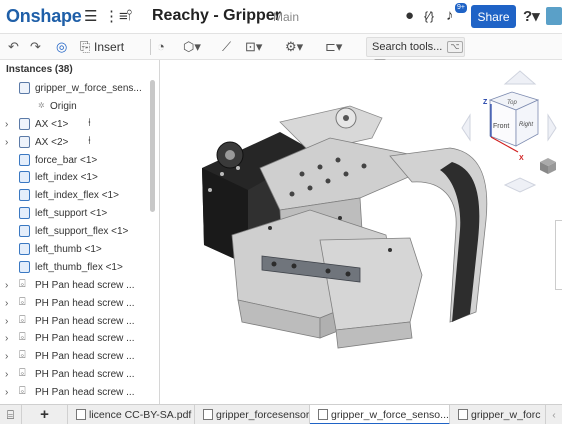 Image resolution: width=562 pixels, height=424 pixels. What do you see at coordinates (498, 414) in the screenshot?
I see `tab-gripper-w-force-2: gripper_w_forc` at bounding box center [498, 414].